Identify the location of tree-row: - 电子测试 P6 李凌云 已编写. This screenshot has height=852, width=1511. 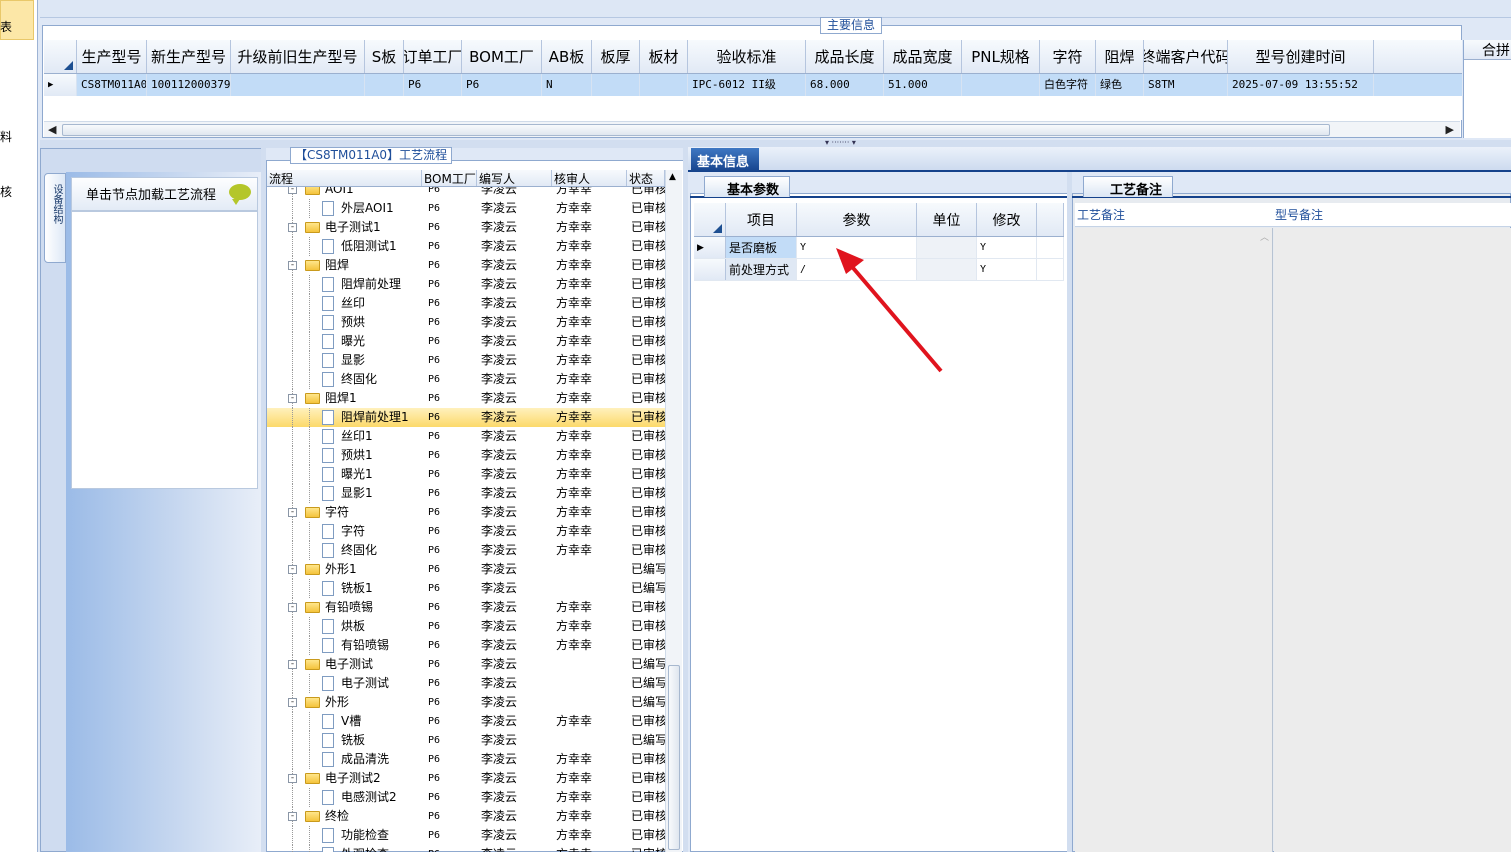
(466, 664).